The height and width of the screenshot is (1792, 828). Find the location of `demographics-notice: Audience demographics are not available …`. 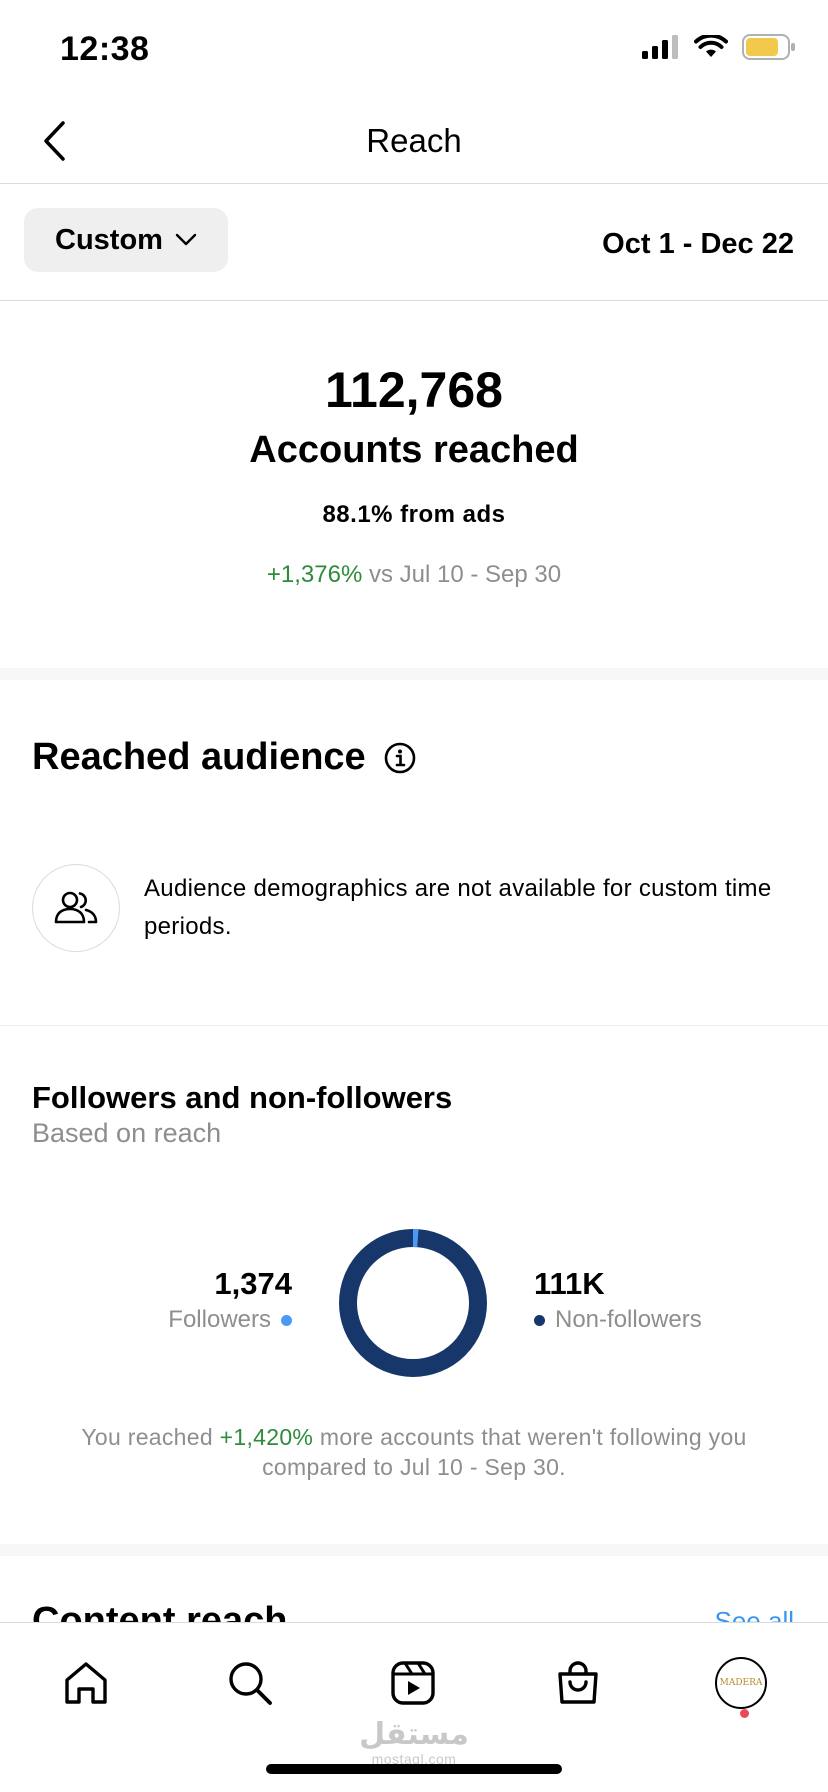

demographics-notice: Audience demographics are not available … is located at coordinates (458, 907).